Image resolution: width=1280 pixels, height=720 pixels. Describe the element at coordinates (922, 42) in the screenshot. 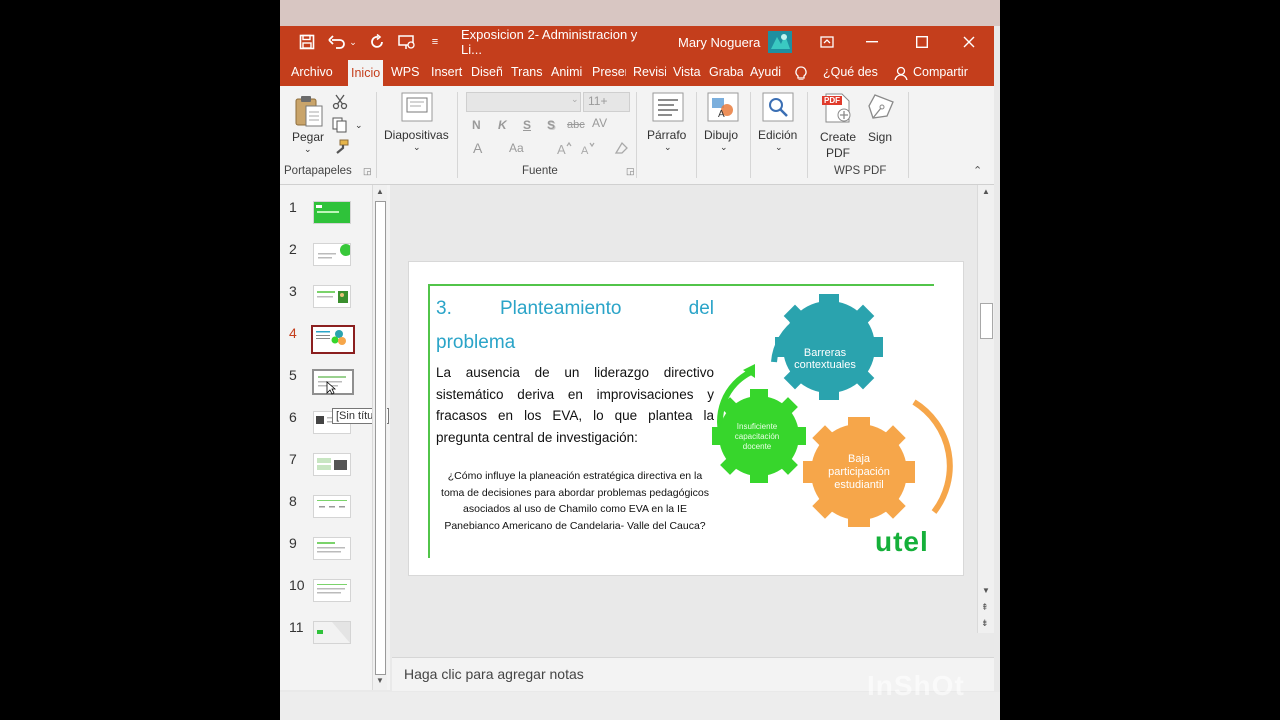

I see `maximize-icon` at that location.